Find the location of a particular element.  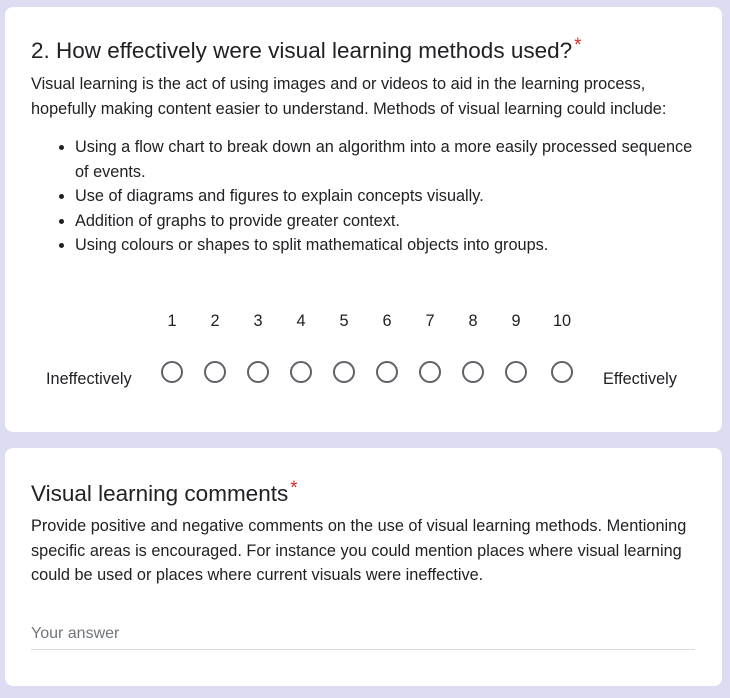

question-title-text: Visual learning comments is located at coordinates (160, 493).